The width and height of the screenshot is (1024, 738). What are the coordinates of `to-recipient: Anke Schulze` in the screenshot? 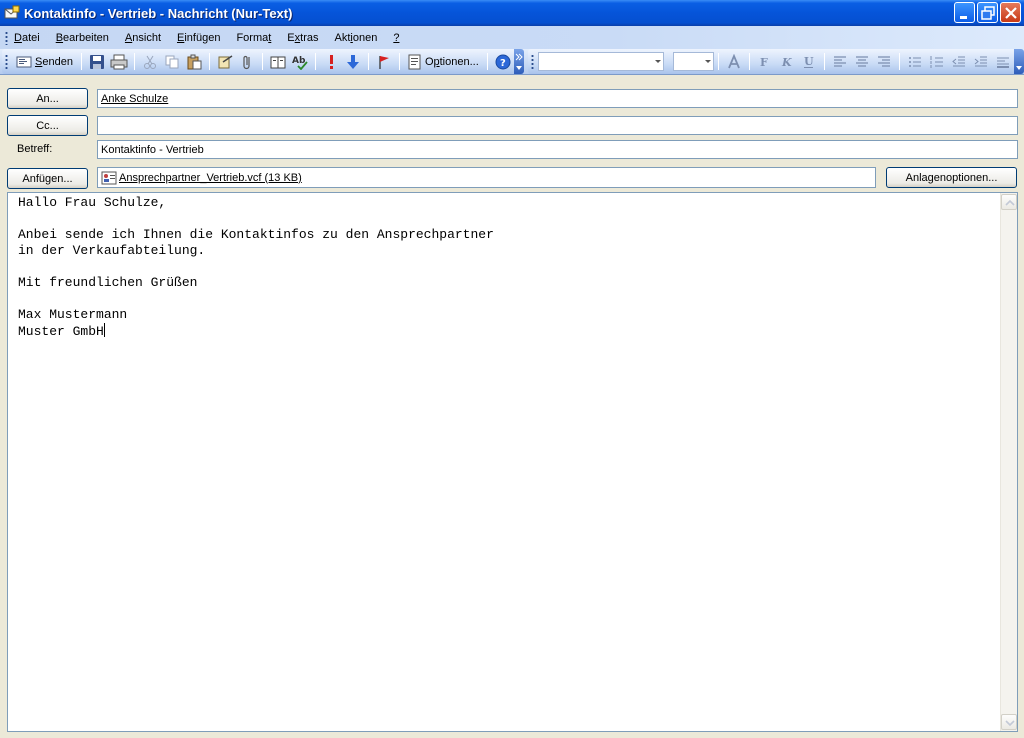 It's located at (134, 99).